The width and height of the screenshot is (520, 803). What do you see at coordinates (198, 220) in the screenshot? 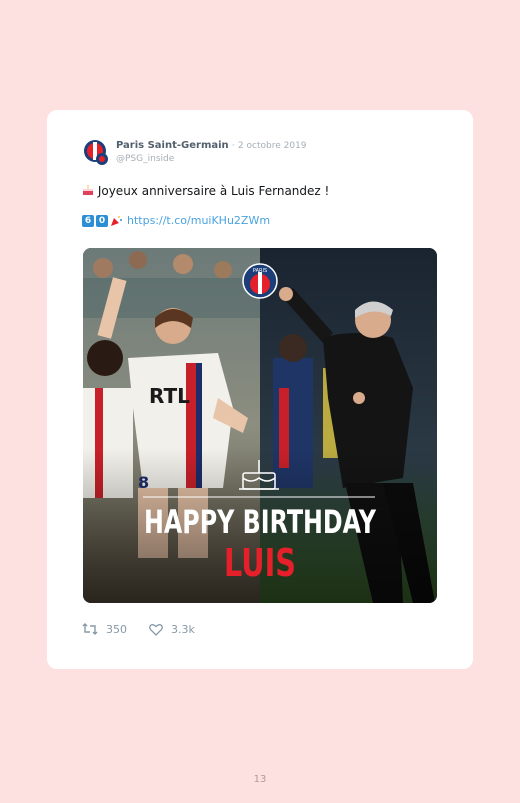
I see `tweet-link: https://t.co/muiKHu2ZWm` at bounding box center [198, 220].